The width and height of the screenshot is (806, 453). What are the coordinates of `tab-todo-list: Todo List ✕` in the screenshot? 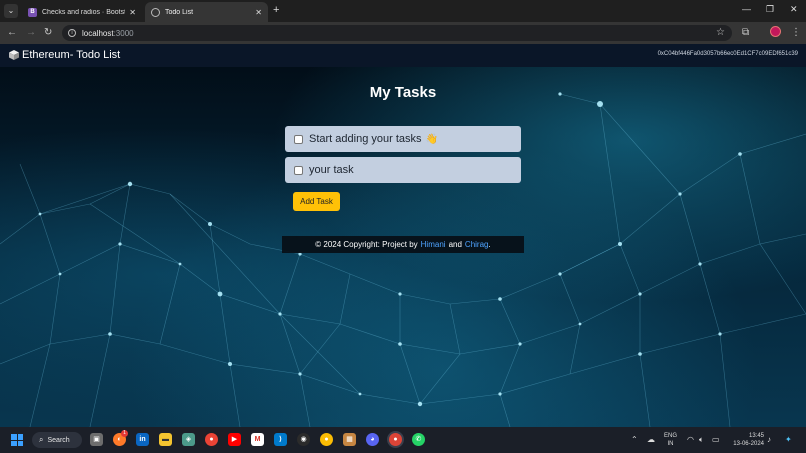 It's located at (206, 12).